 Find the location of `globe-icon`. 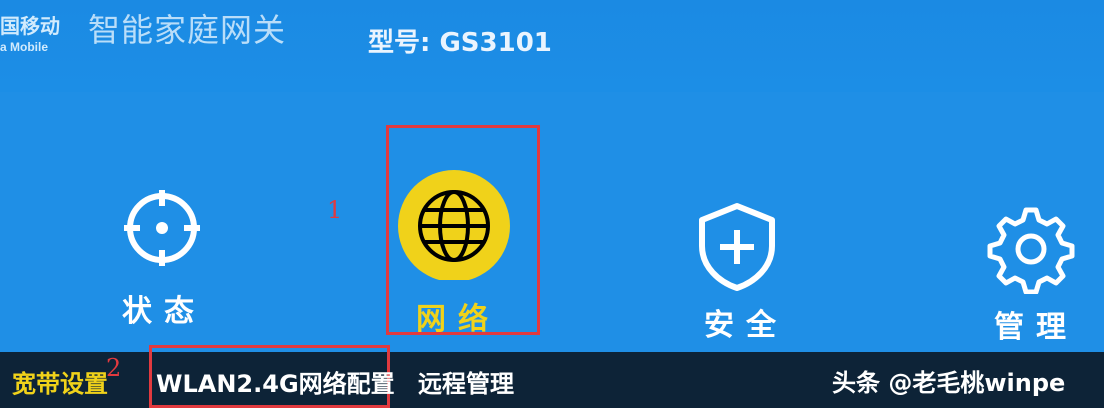

globe-icon is located at coordinates (454, 225).